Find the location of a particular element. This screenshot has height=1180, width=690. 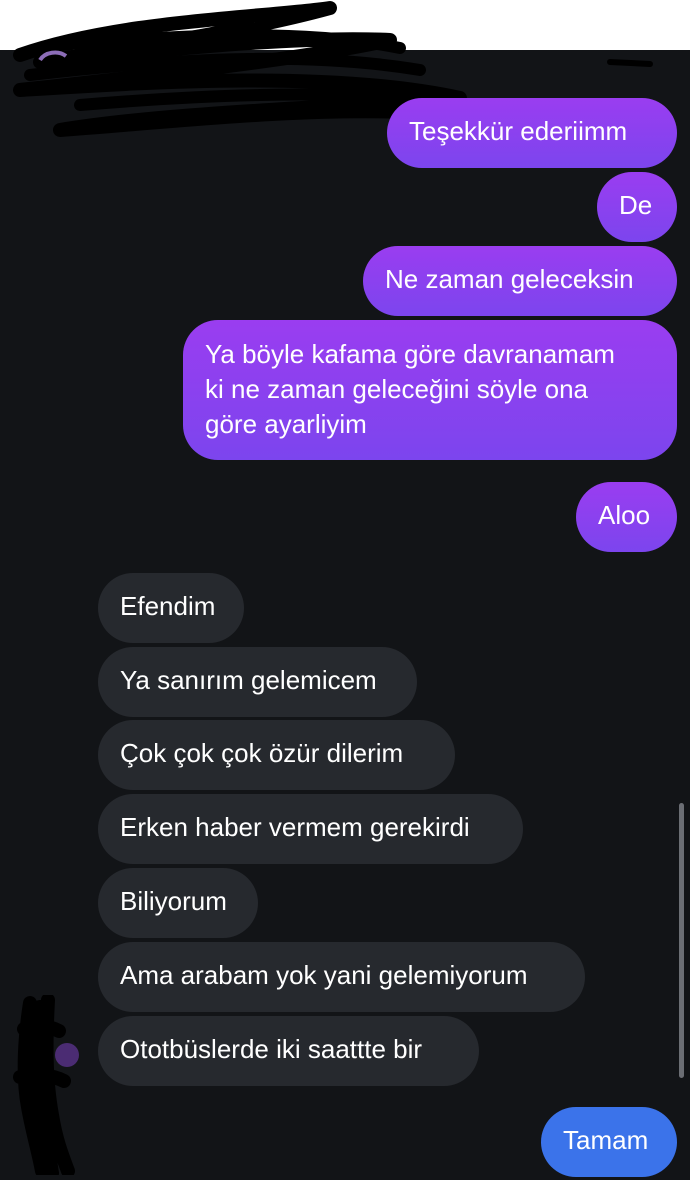

message-text: Çok çok çok özür dilerim is located at coordinates (262, 753).